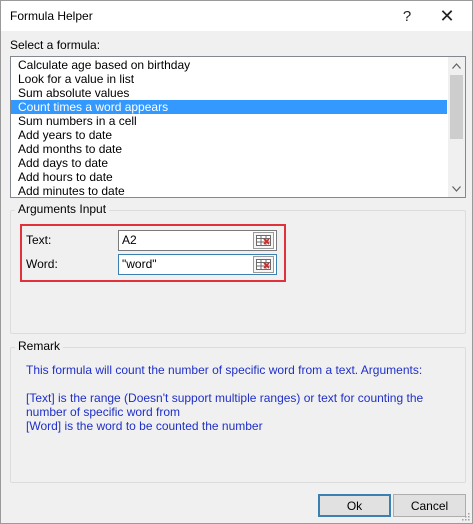 The height and width of the screenshot is (524, 473). What do you see at coordinates (39, 346) in the screenshot?
I see `remark-legend: Remark` at bounding box center [39, 346].